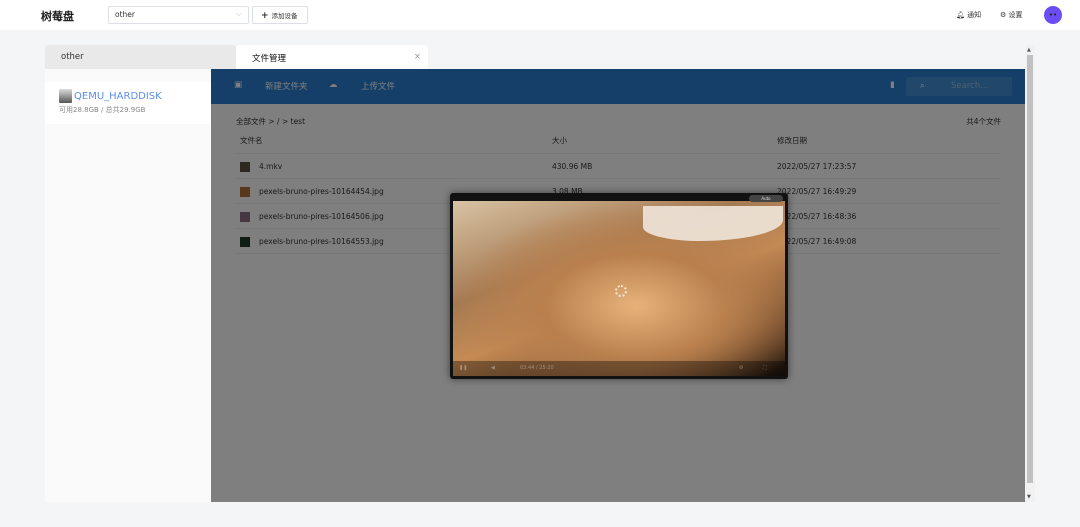 This screenshot has height=527, width=1080. I want to click on tab-other: other, so click(140, 57).